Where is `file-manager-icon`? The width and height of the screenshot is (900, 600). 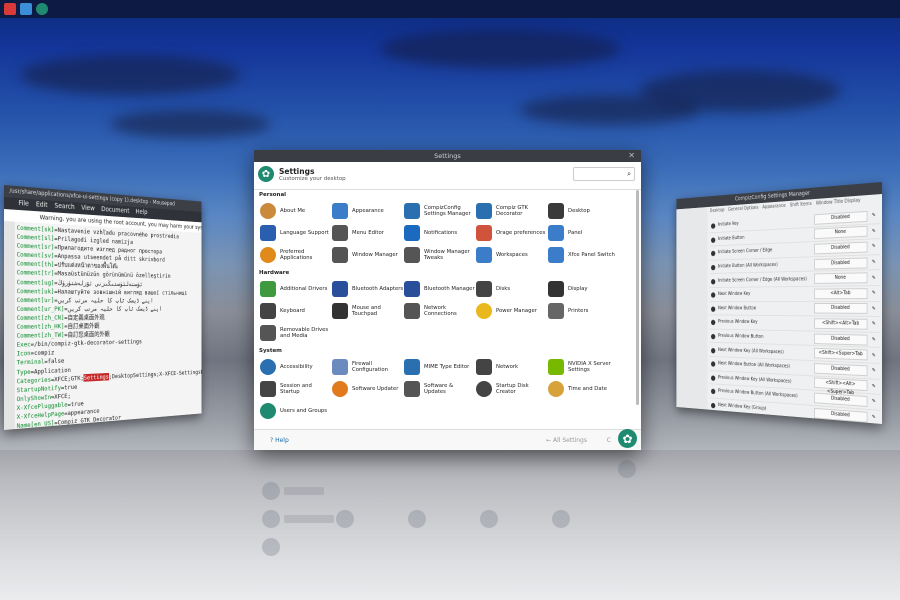
file-manager-icon is located at coordinates (26, 9).